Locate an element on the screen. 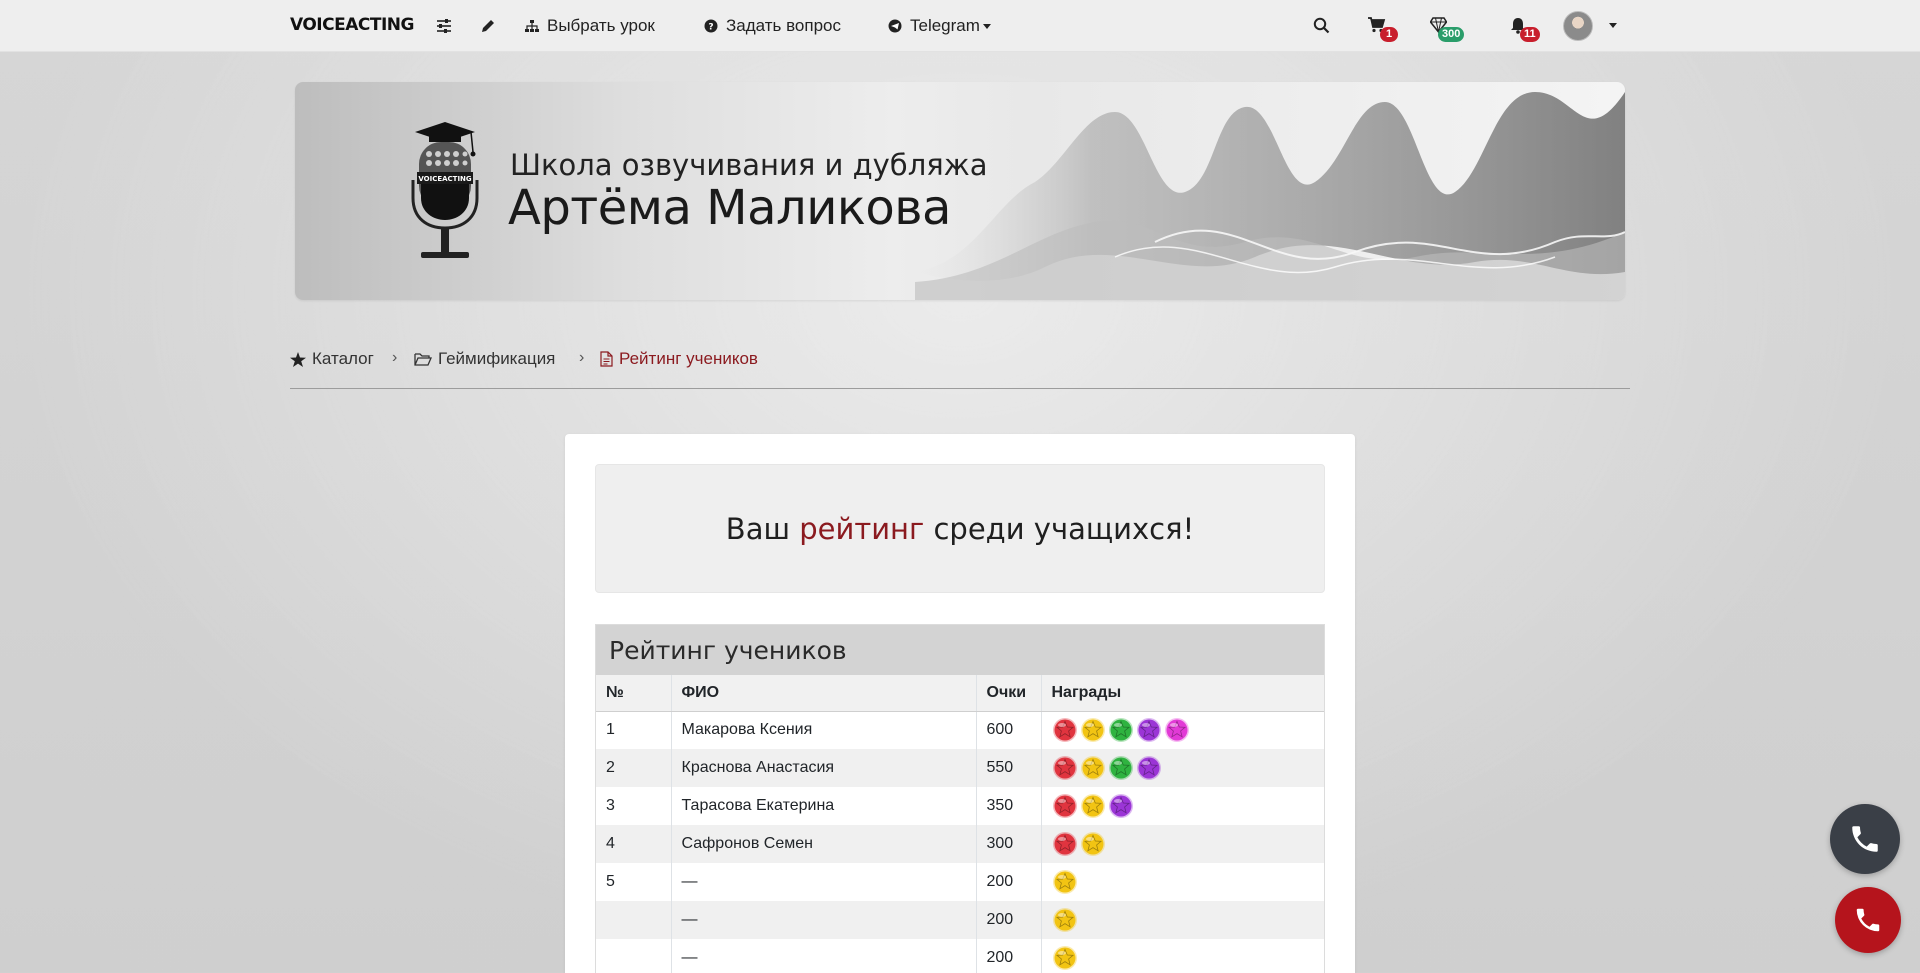 The image size is (1920, 973). nav-telegram-dropdown: Telegram is located at coordinates (939, 26).